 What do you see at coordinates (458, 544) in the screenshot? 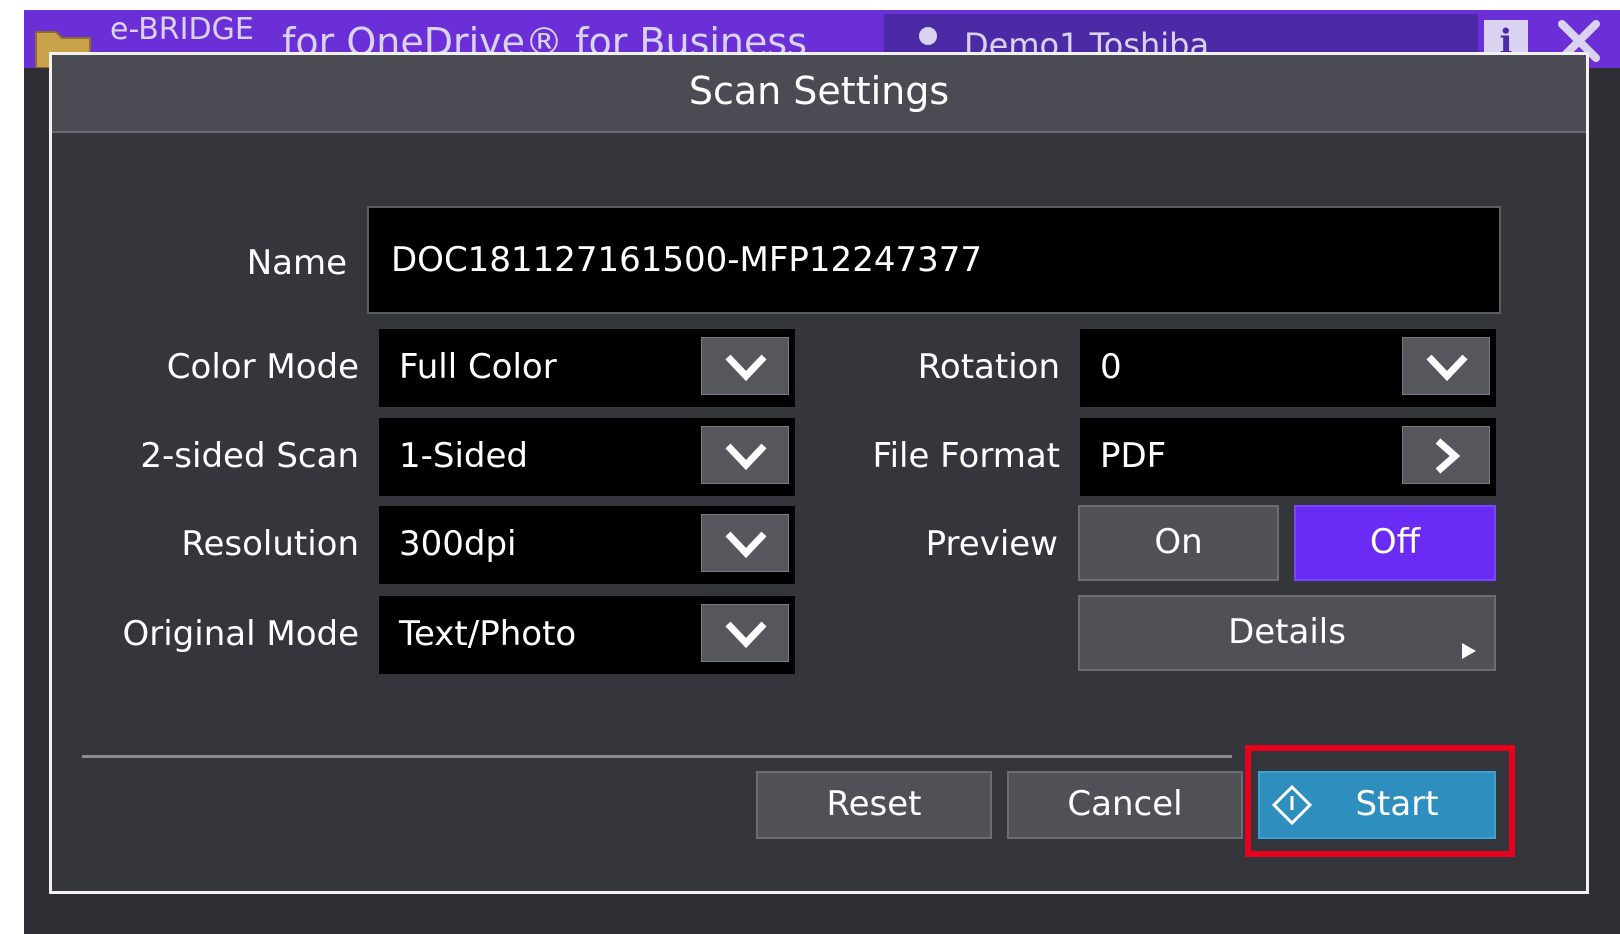
I see `resolution-value: 300dpi` at bounding box center [458, 544].